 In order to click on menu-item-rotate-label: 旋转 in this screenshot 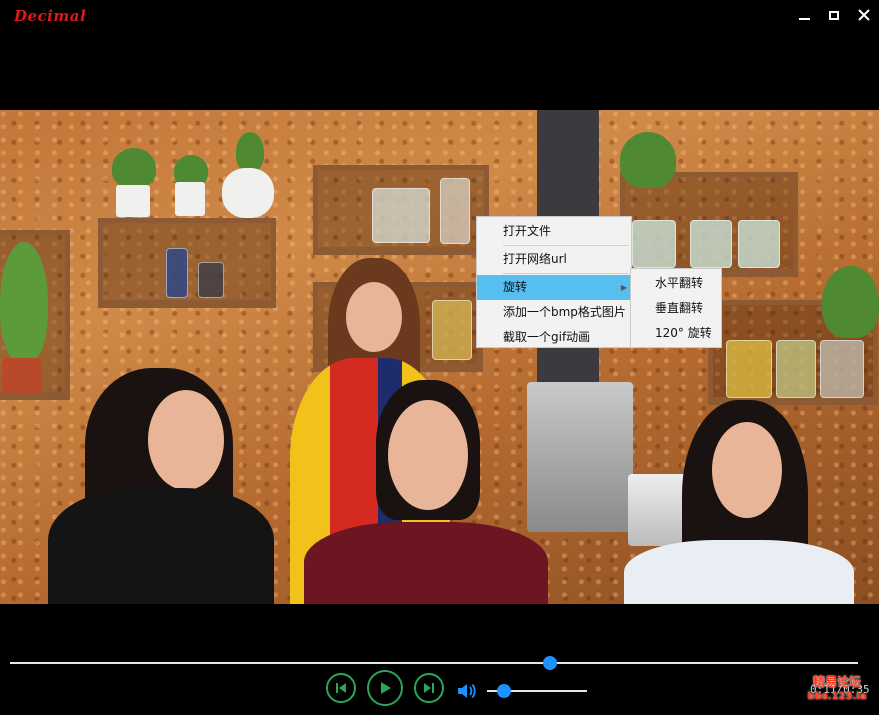, I will do `click(515, 287)`.